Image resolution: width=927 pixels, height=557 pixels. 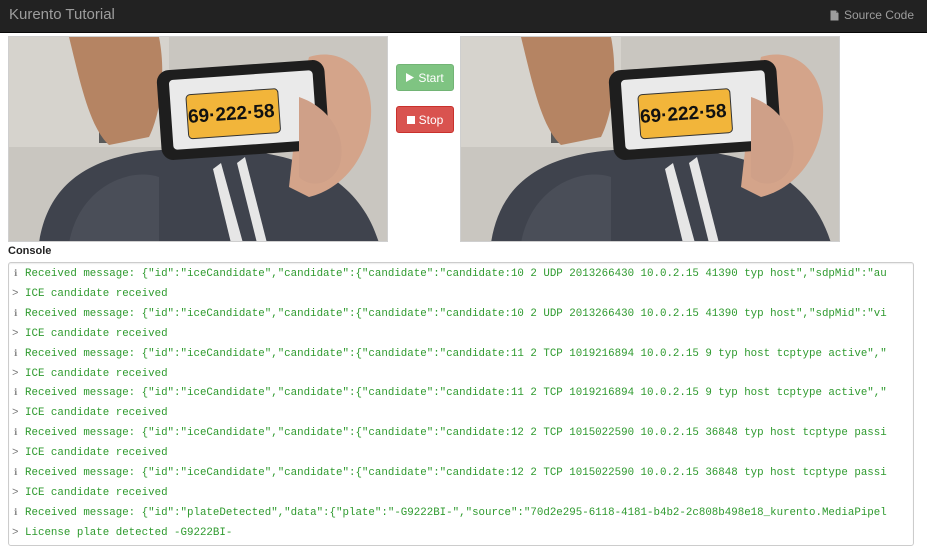 I want to click on navbar: Kurento Tutorial Source Code, so click(x=463, y=16).